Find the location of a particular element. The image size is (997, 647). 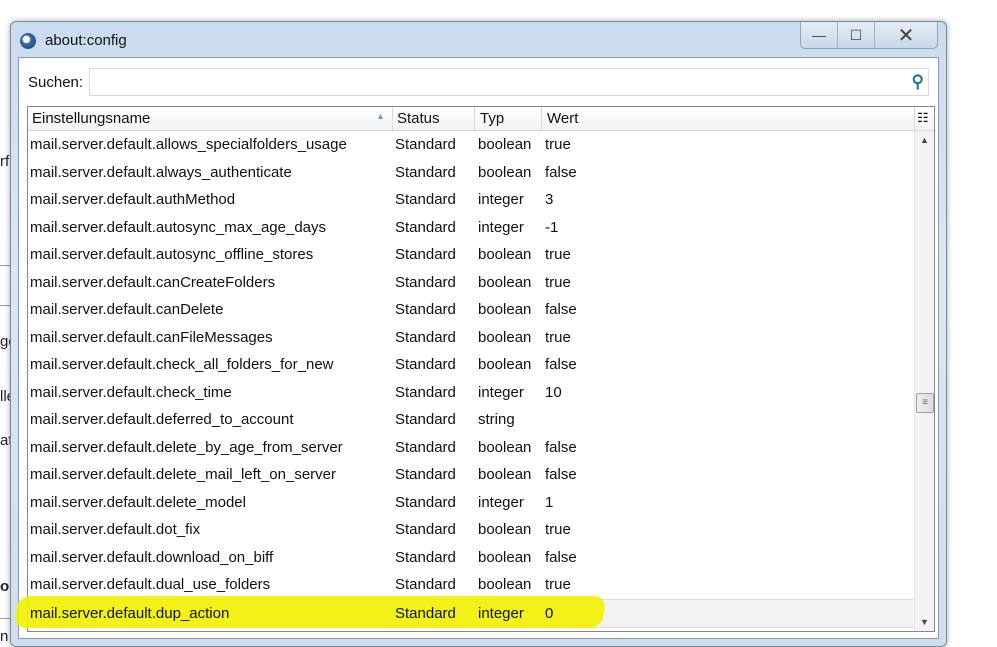

pref-name: mail.server.default.dup_action is located at coordinates (130, 613).